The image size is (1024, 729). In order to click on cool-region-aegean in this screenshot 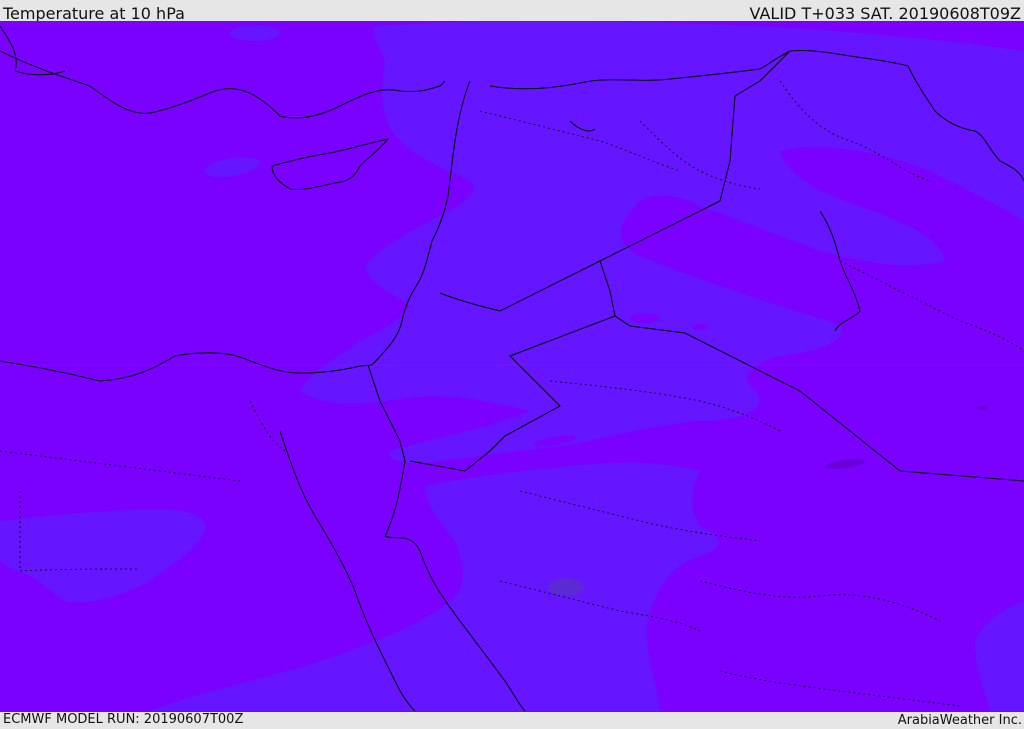, I will do `click(255, 33)`.